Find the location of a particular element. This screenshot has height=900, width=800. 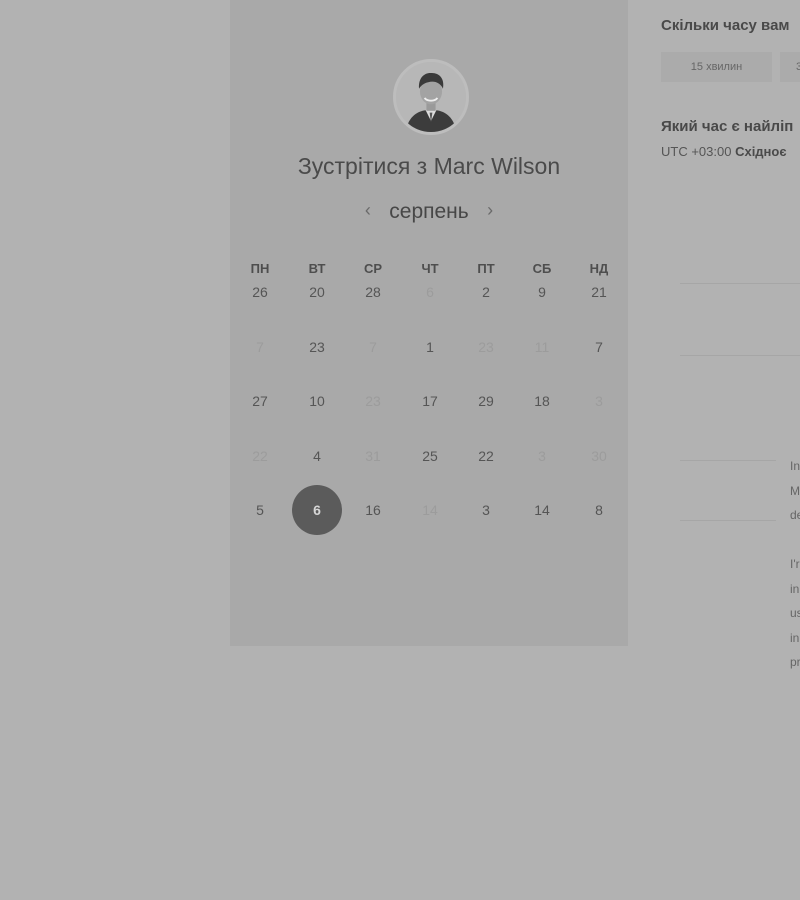

description-line: In is located at coordinates (795, 466).